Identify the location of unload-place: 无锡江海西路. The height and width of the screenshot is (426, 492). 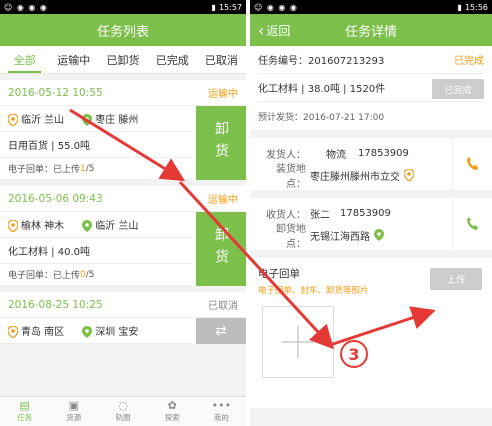
(340, 237).